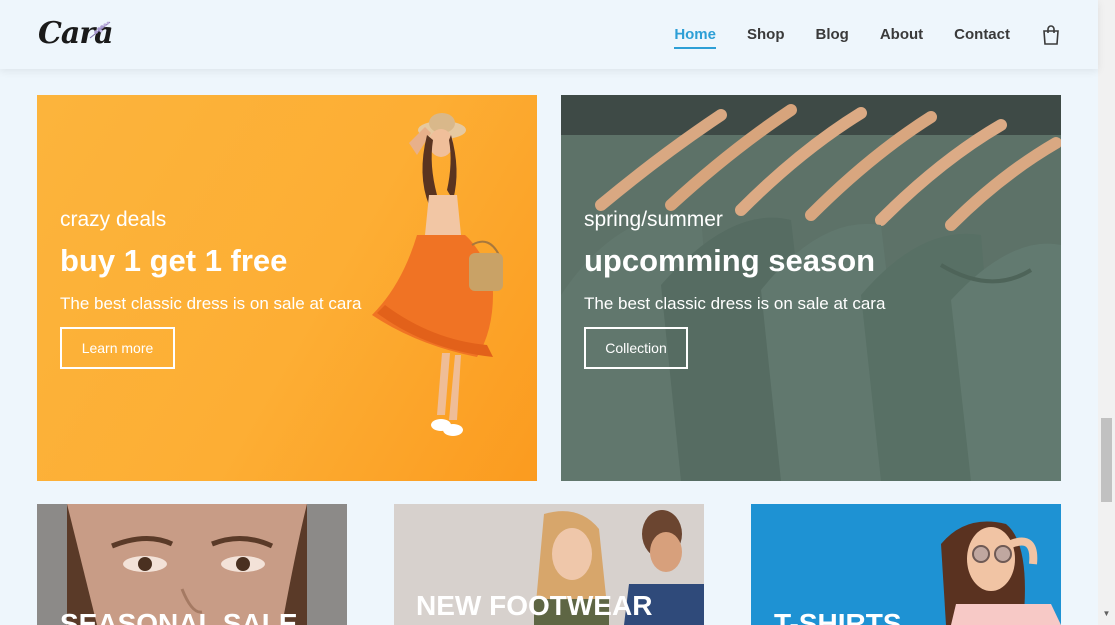 Image resolution: width=1115 pixels, height=625 pixels. Describe the element at coordinates (730, 260) in the screenshot. I see `banner-title: upcomming season` at that location.